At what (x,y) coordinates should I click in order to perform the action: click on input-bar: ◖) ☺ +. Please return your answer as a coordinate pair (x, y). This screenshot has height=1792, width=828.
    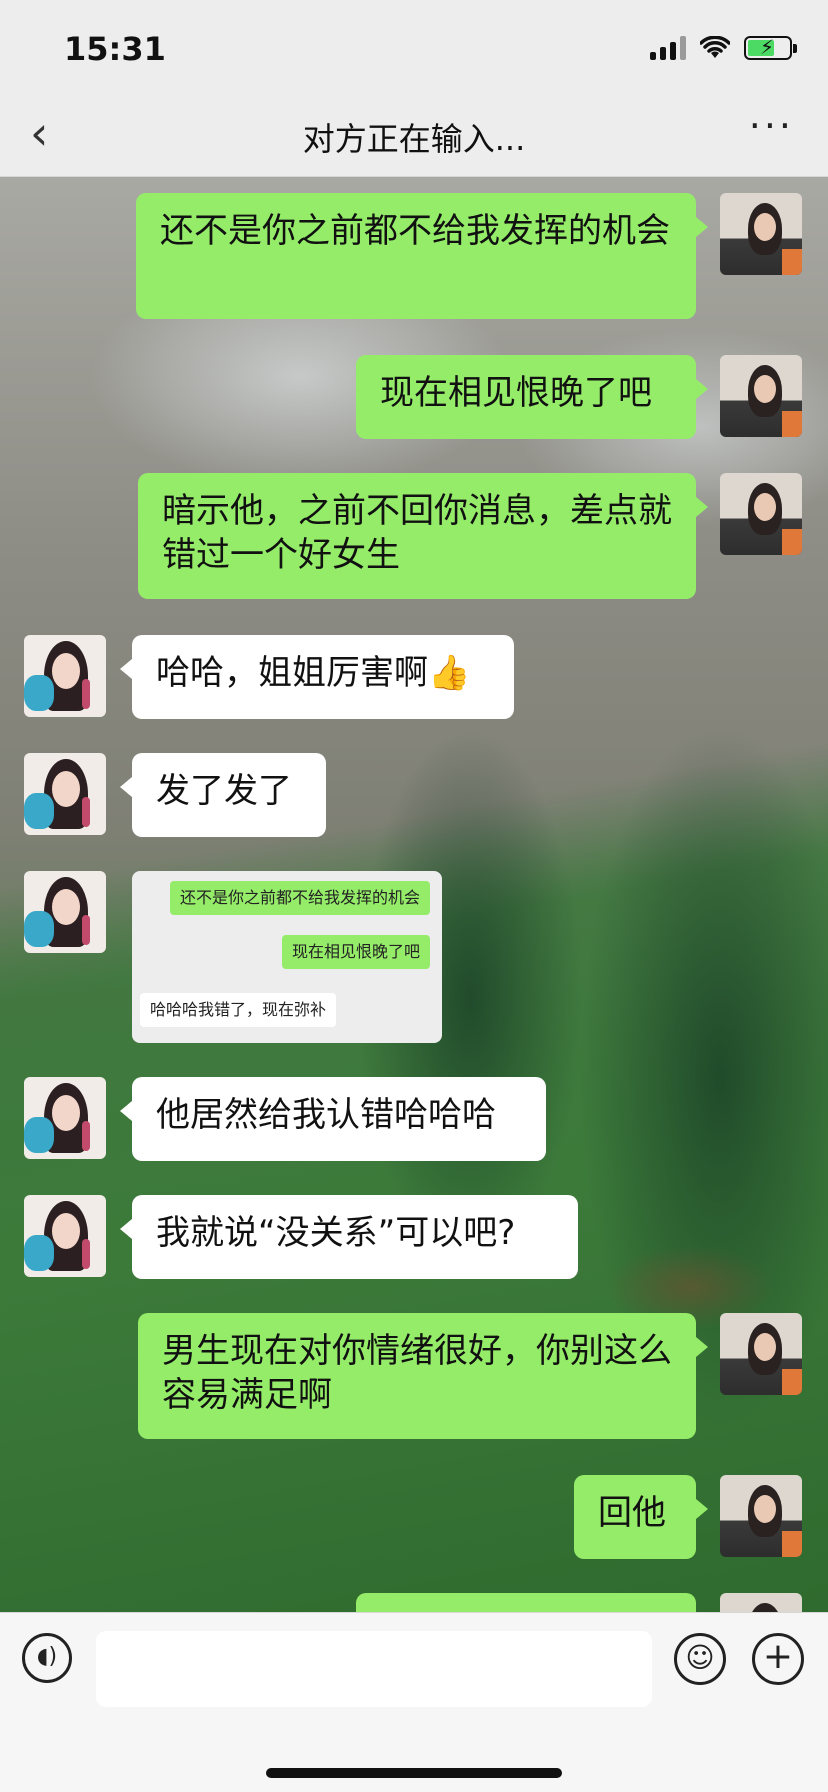
    Looking at the image, I should click on (414, 1667).